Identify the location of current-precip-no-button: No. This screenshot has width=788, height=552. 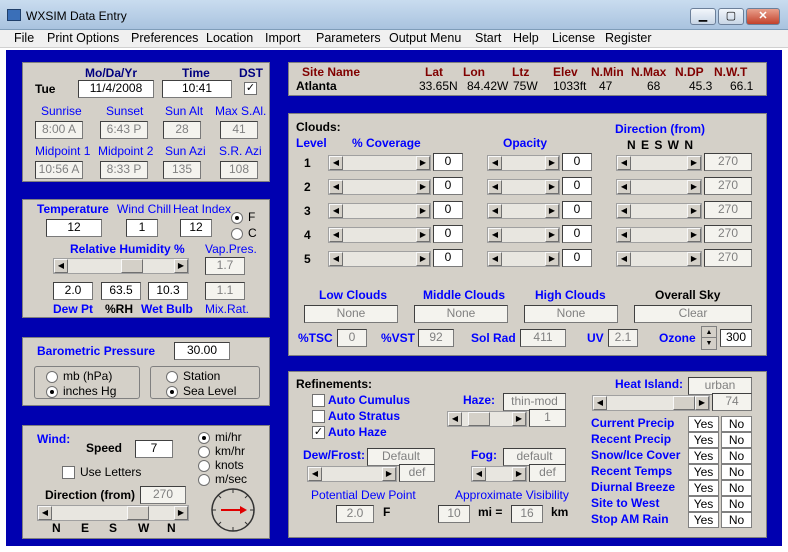
(736, 424).